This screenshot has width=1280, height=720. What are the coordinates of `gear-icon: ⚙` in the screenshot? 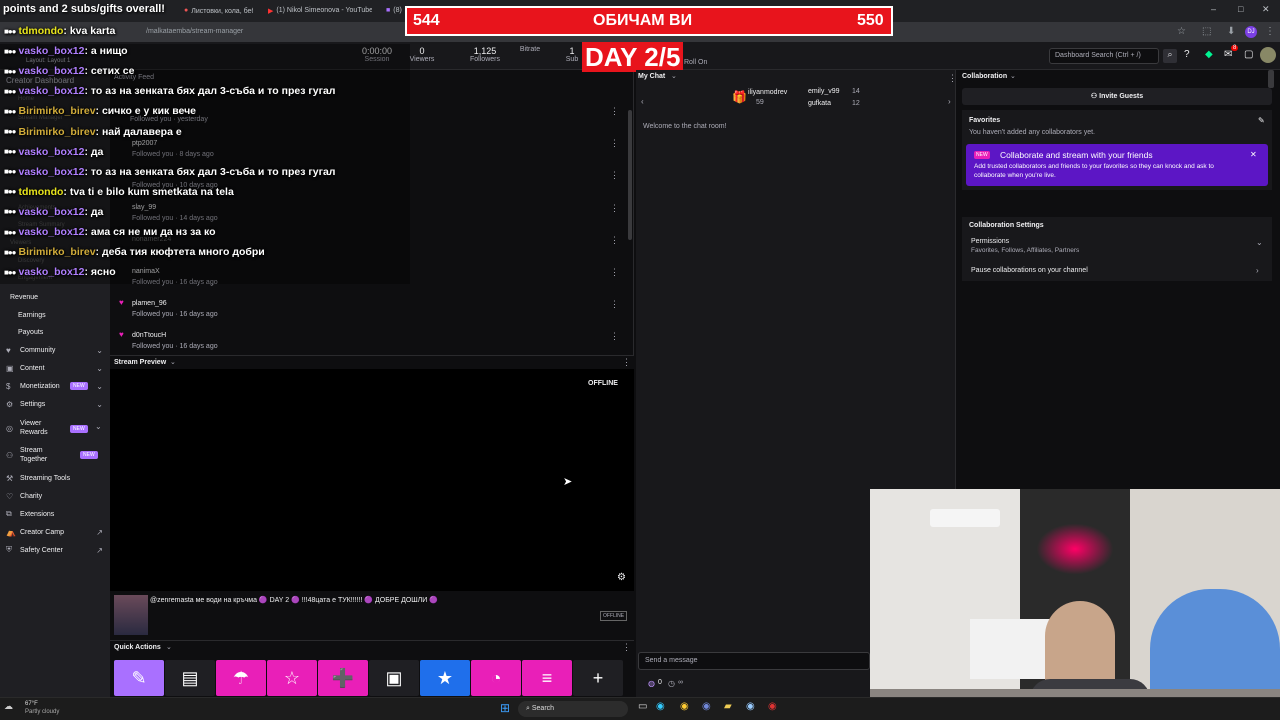 It's located at (621, 577).